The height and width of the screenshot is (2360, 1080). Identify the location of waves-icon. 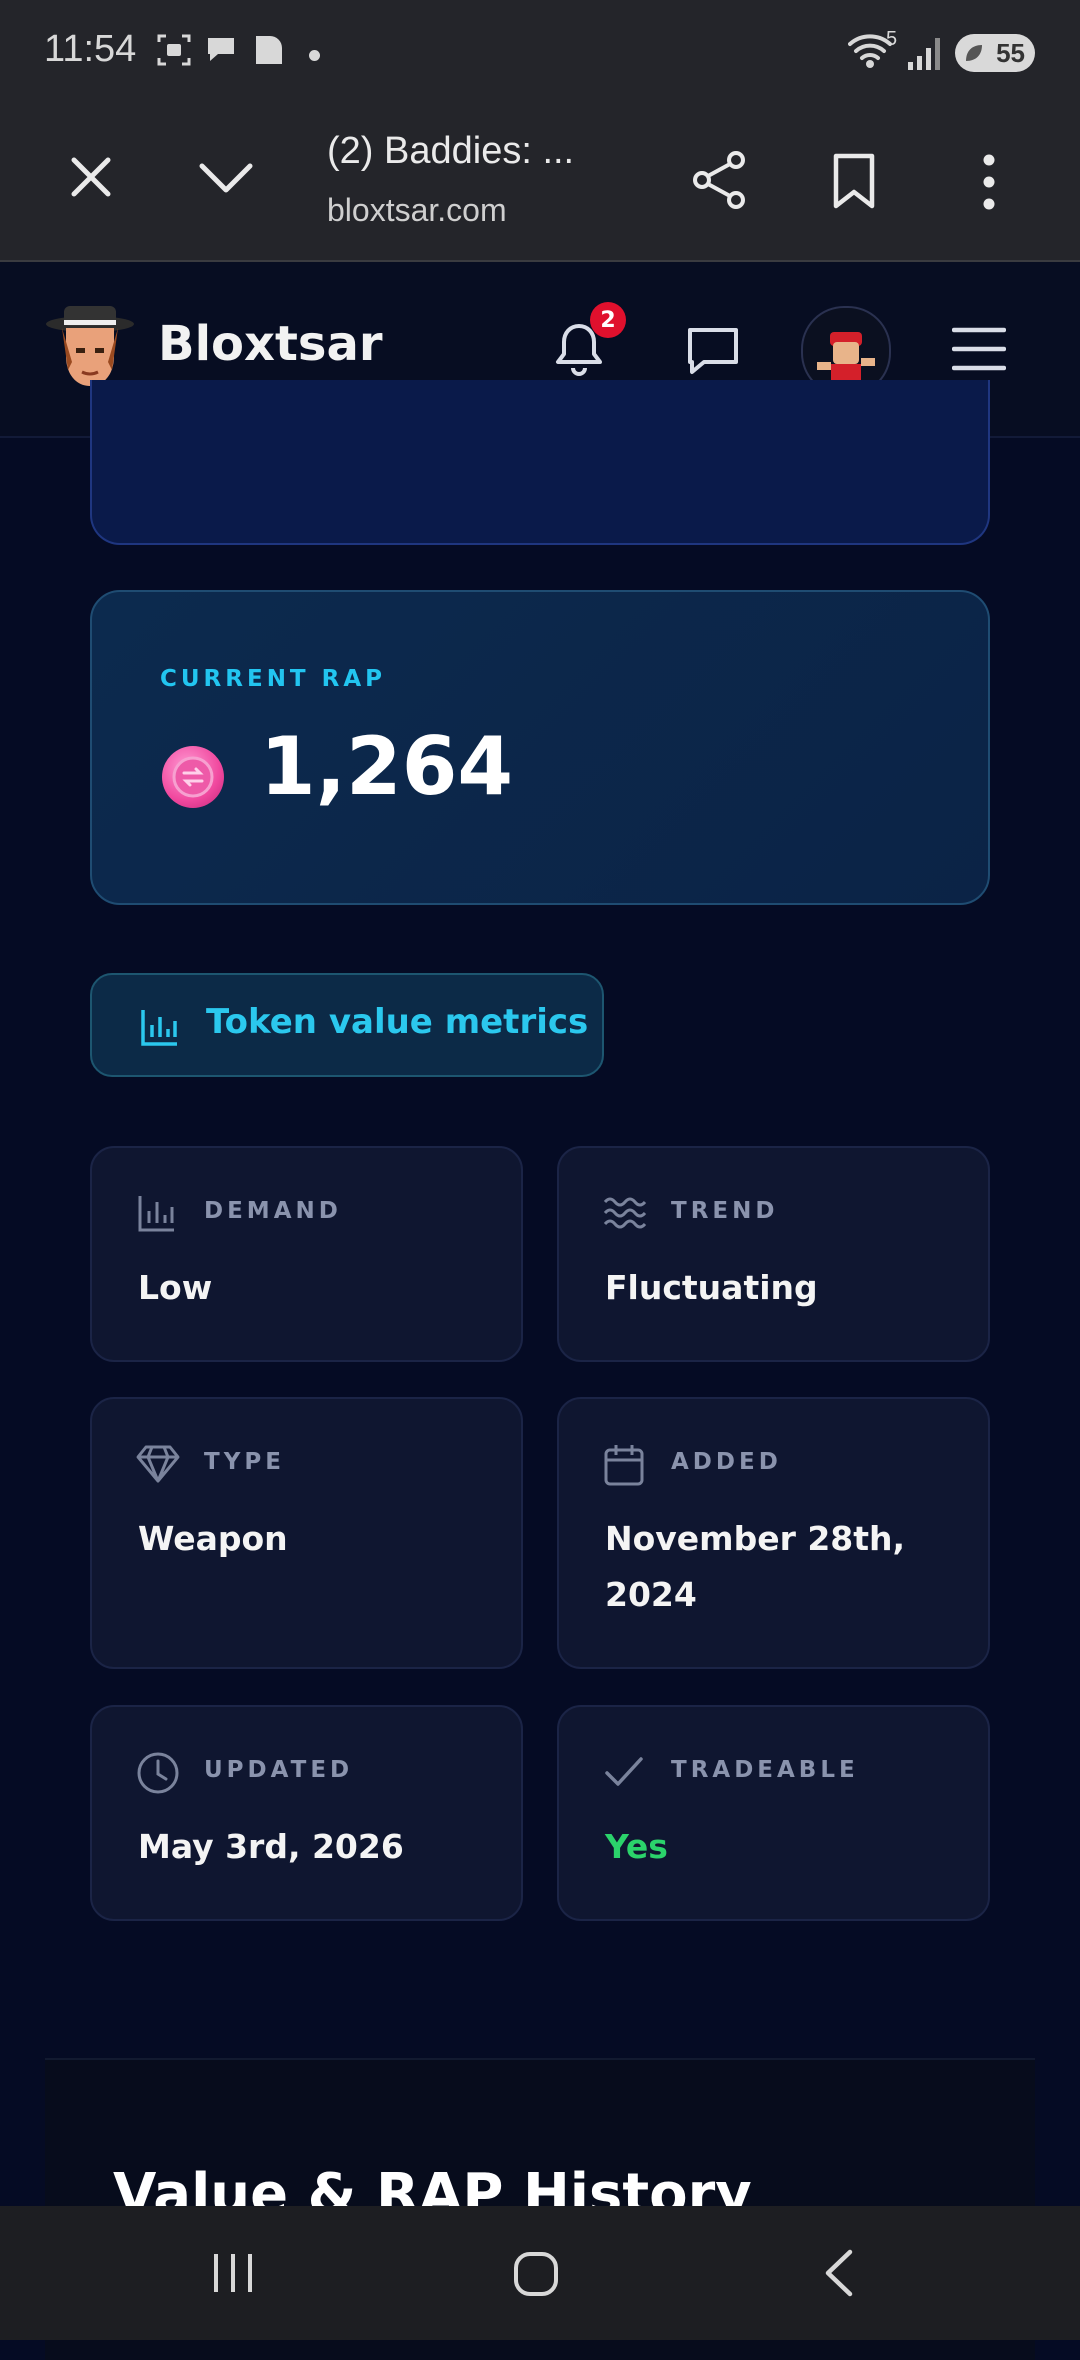
(625, 1213).